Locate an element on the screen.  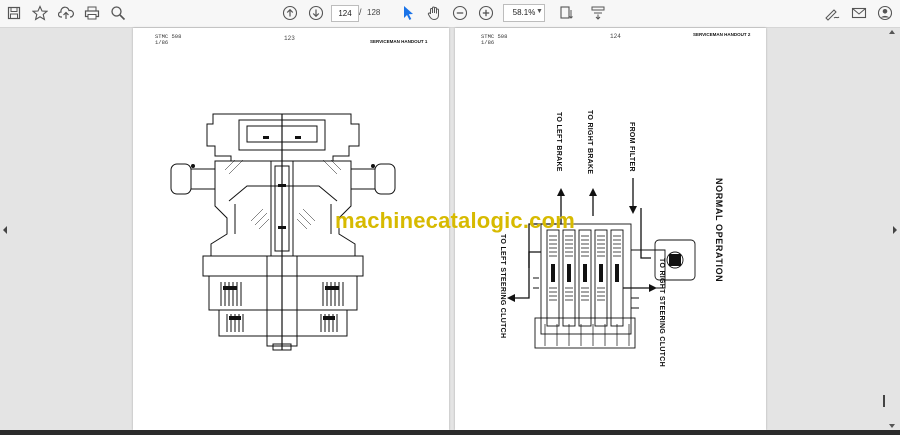
select-cursor-icon is located at coordinates (408, 13).